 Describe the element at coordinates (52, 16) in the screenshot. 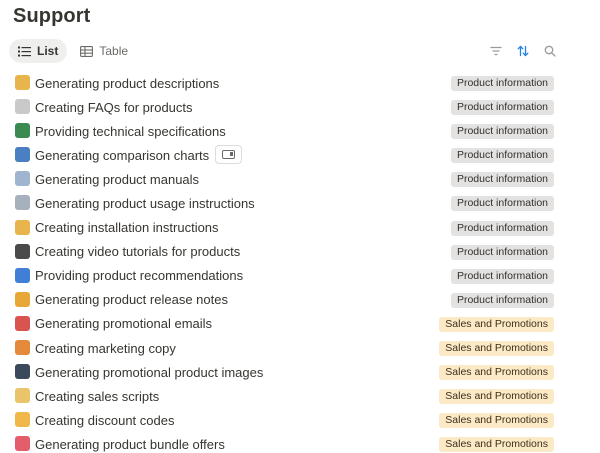

I see `page-title: Support` at that location.